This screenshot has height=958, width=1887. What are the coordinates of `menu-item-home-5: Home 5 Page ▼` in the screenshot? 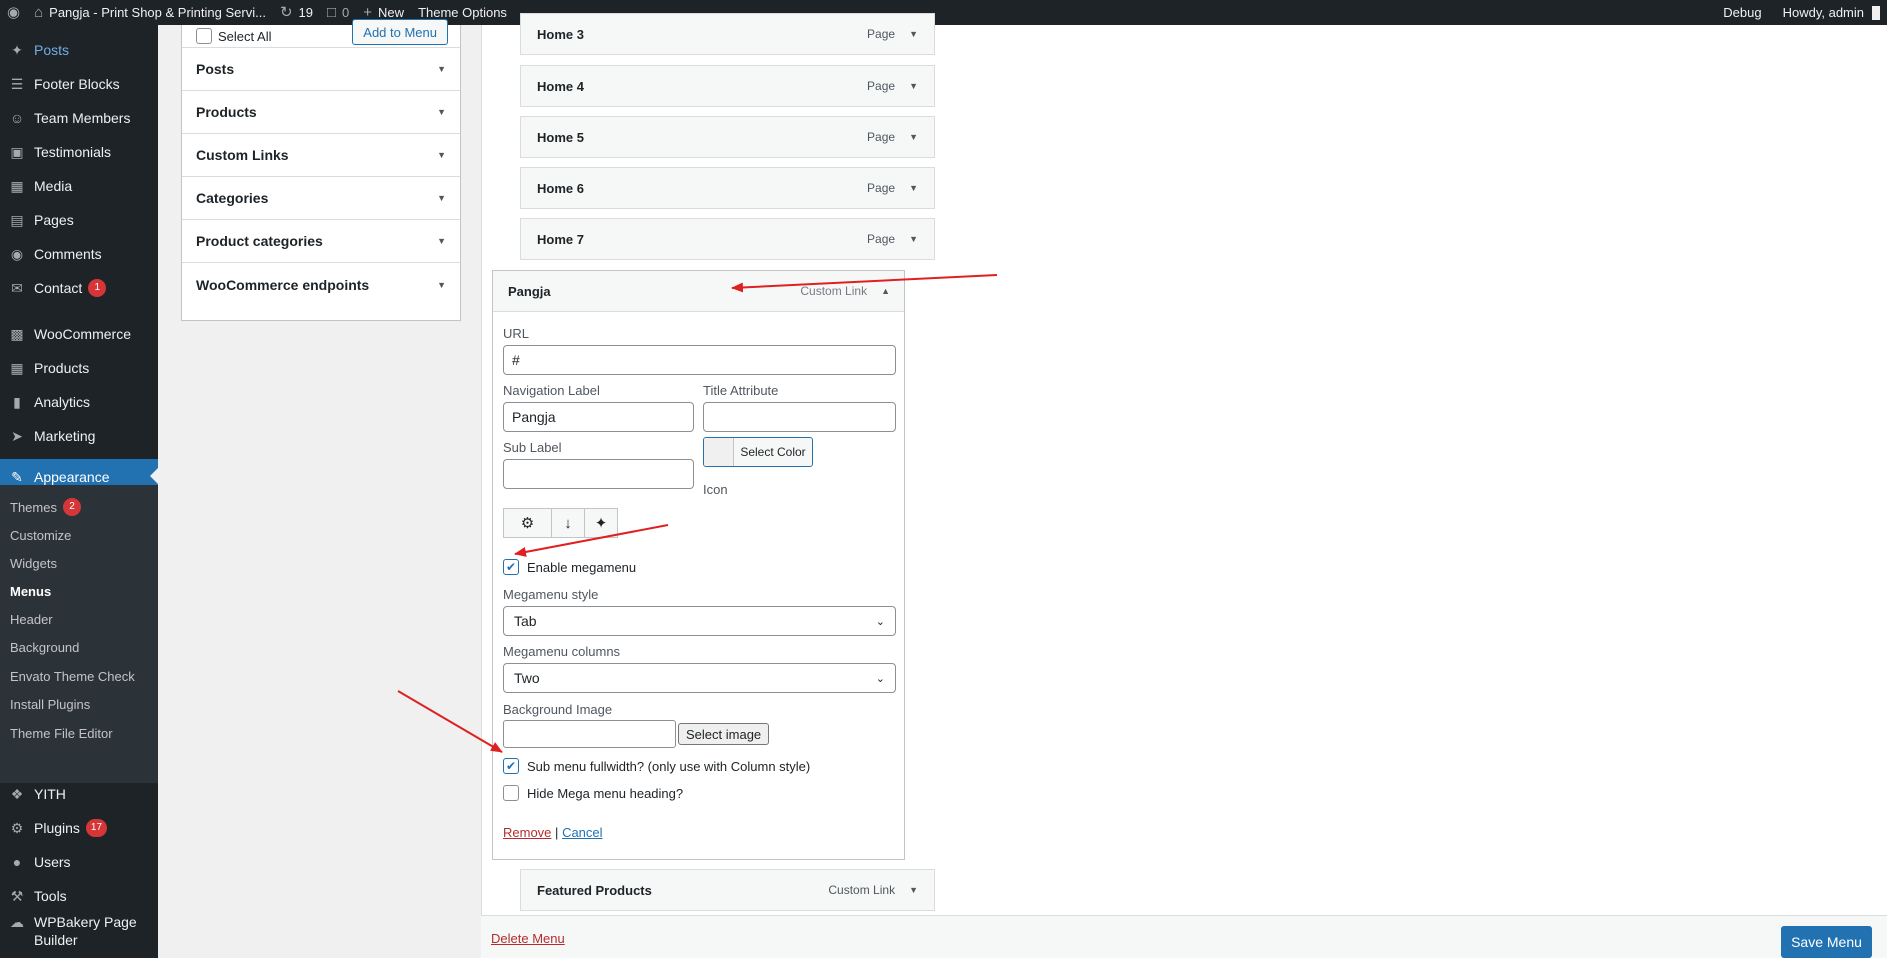 It's located at (727, 137).